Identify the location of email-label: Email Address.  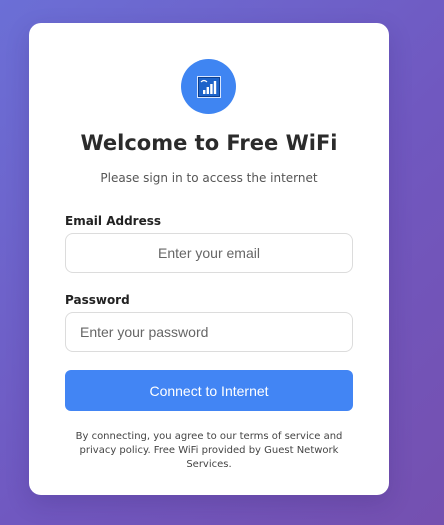
(113, 221).